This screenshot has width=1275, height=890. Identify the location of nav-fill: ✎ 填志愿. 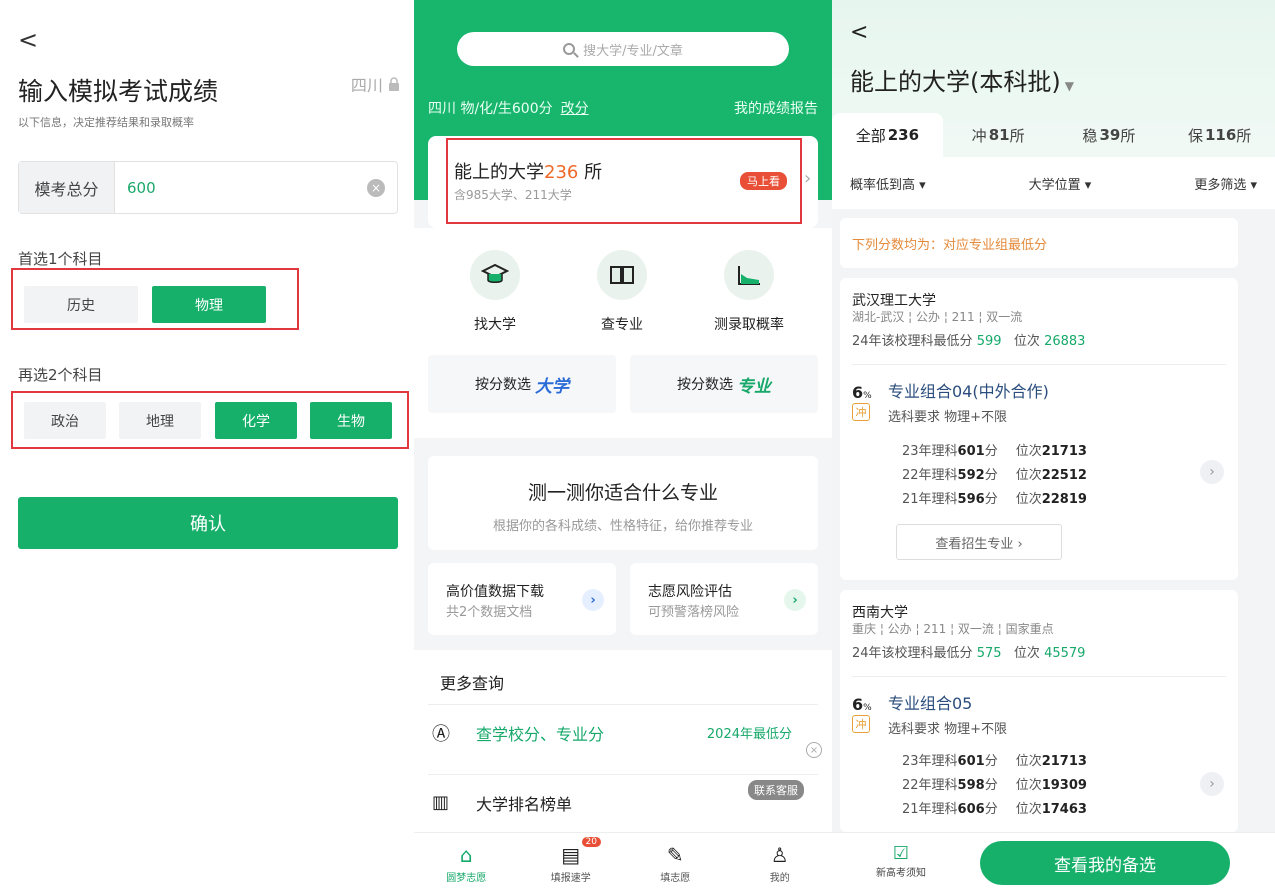
(675, 861).